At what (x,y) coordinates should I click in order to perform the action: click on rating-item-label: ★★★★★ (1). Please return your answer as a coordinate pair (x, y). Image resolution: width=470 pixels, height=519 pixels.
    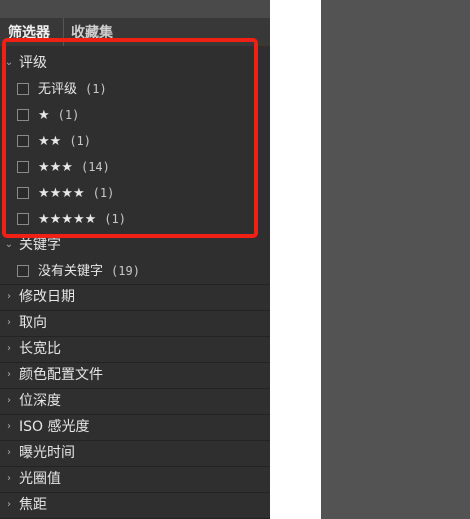
    Looking at the image, I should click on (82, 219).